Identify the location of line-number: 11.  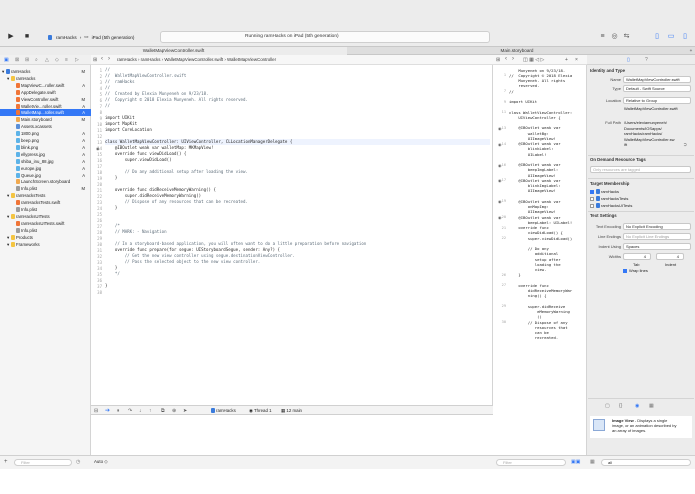
(503, 112).